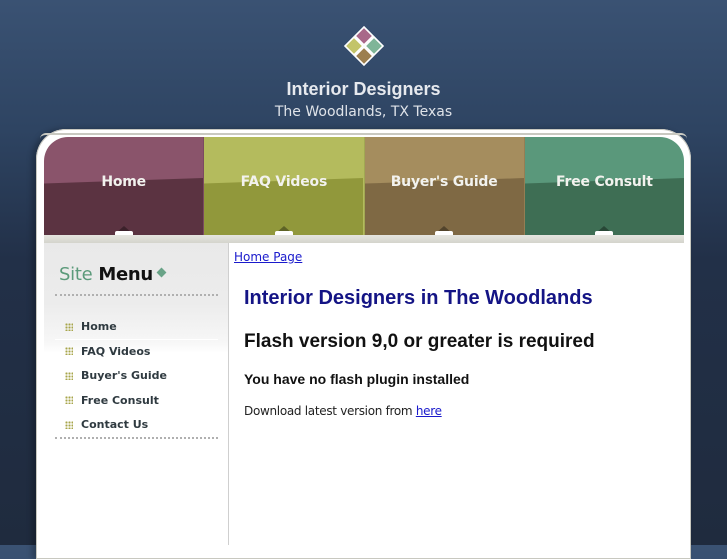 This screenshot has height=559, width=727. I want to click on diamond-icon, so click(161, 272).